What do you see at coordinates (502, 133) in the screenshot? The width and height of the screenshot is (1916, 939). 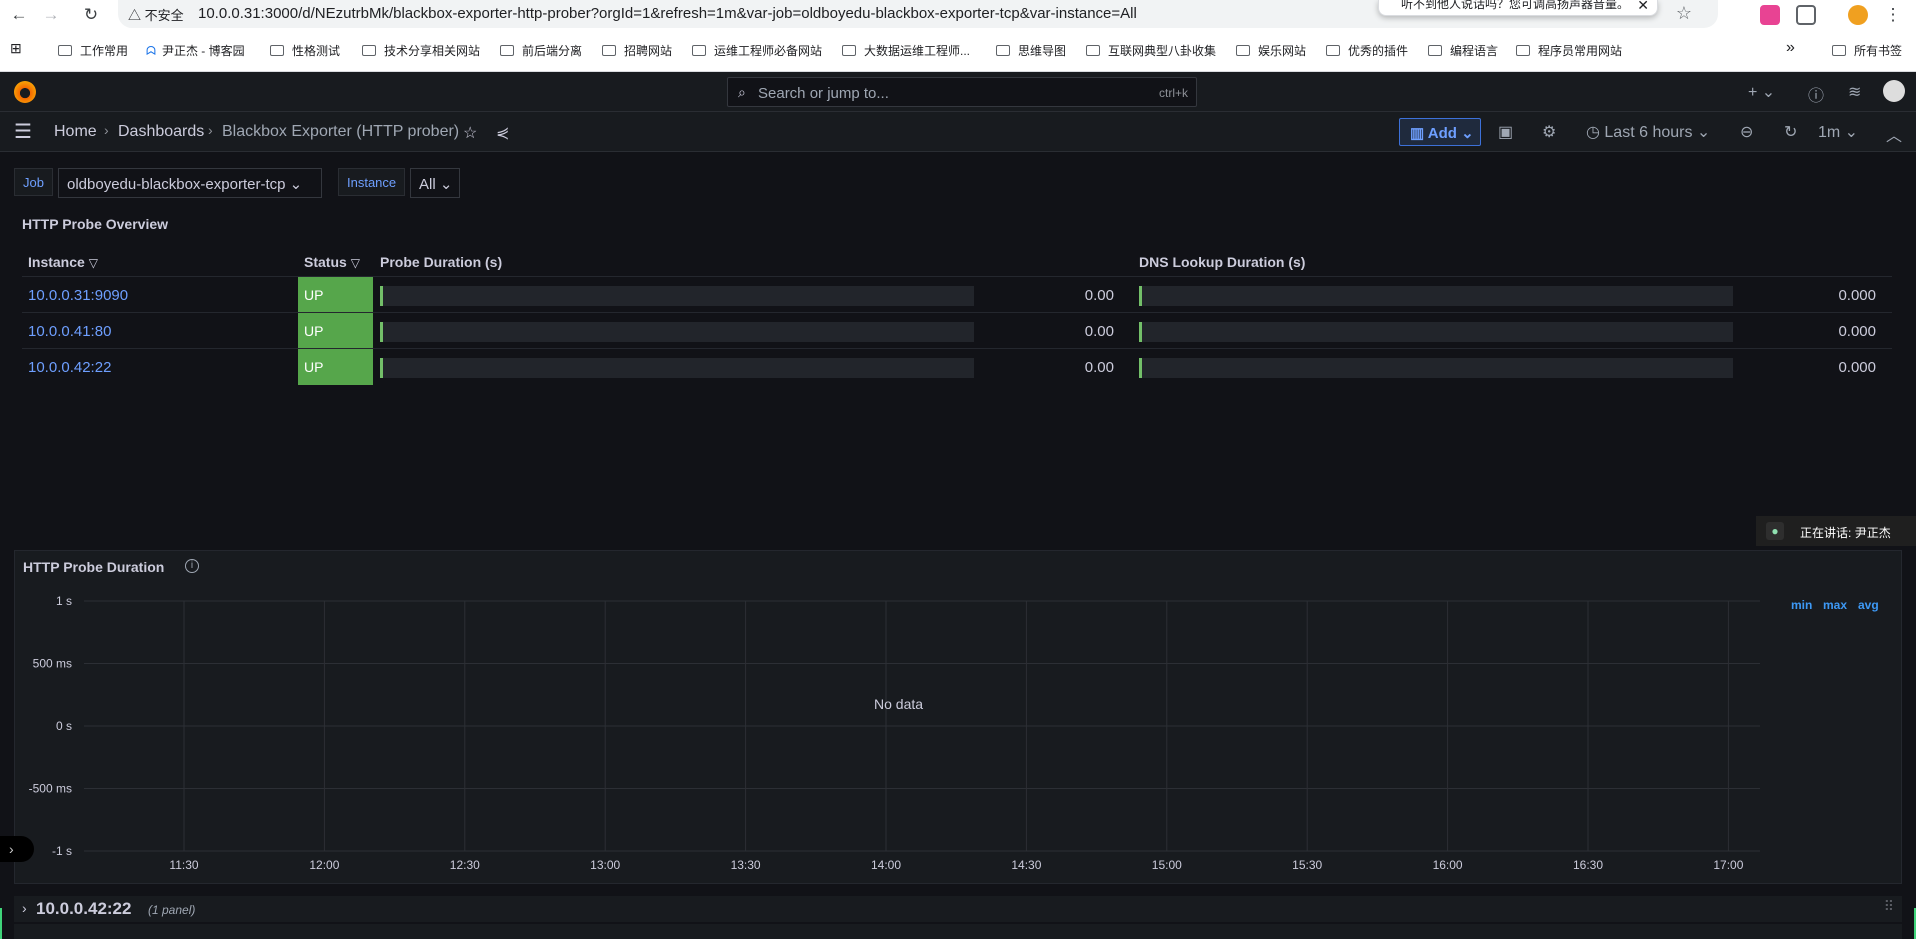 I see `share-icon: ⋞` at bounding box center [502, 133].